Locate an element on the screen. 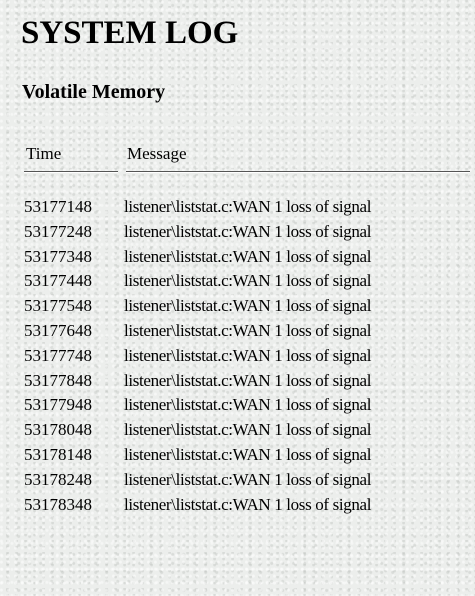  log-time: 53177748 is located at coordinates (58, 355).